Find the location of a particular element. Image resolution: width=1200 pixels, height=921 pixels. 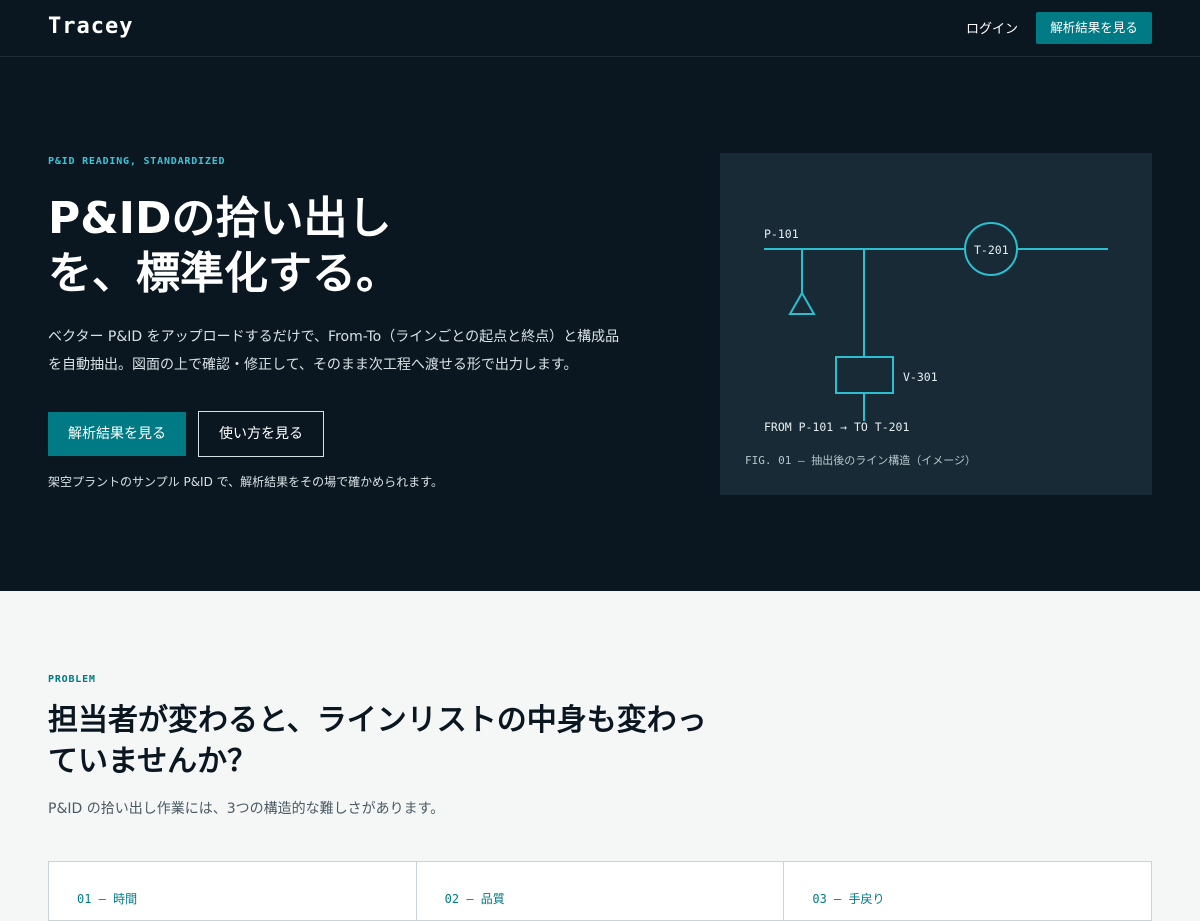

problem-subtitle: P&ID の拾い出し作業には、3つの構造的な難しさがあります。 is located at coordinates (246, 809).